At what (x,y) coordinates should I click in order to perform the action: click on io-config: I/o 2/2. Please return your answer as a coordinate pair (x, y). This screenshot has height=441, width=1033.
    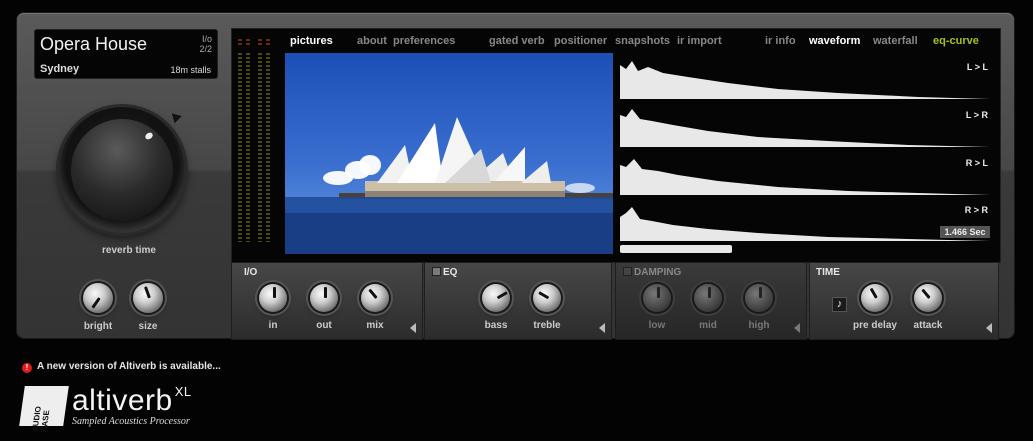
    Looking at the image, I should click on (205, 44).